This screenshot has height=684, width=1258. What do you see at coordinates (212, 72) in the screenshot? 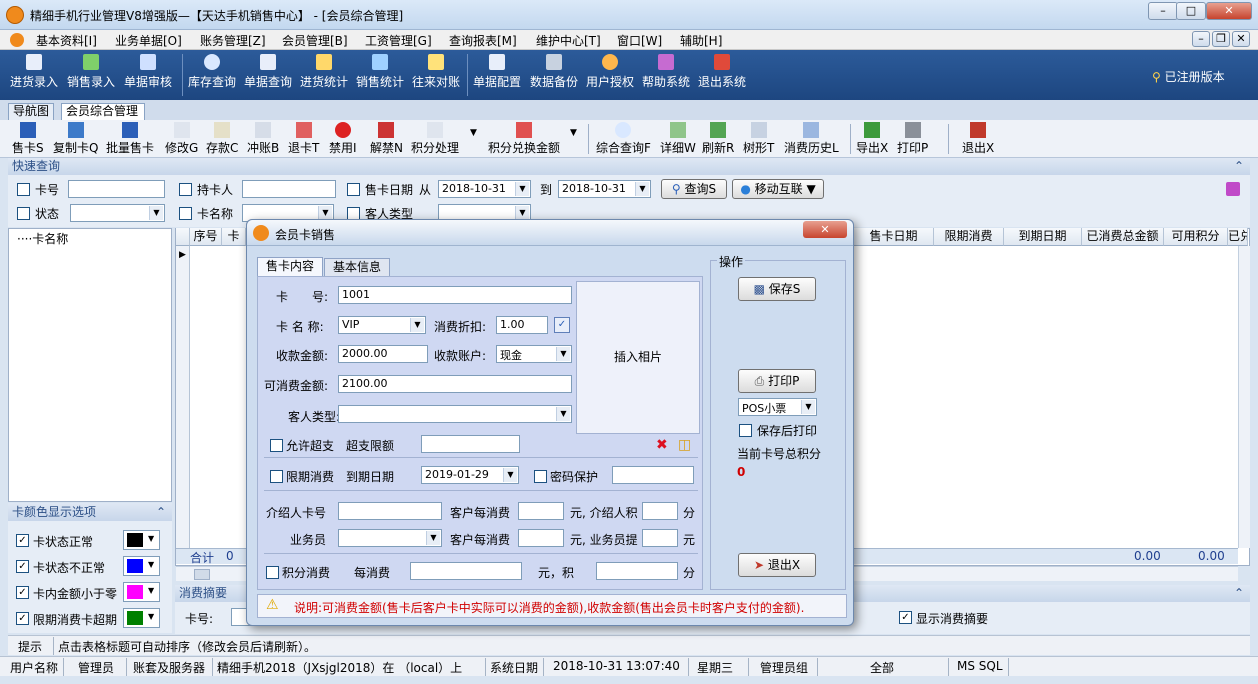
I see `stock-query-button: 库存查询` at bounding box center [212, 72].